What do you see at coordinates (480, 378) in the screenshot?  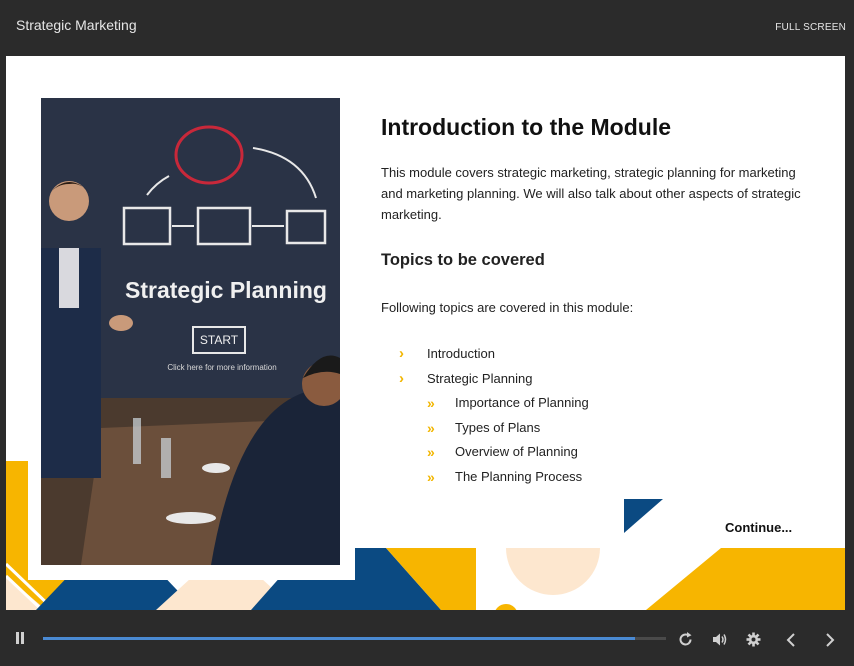 I see `topic-label: Strategic Planning` at bounding box center [480, 378].